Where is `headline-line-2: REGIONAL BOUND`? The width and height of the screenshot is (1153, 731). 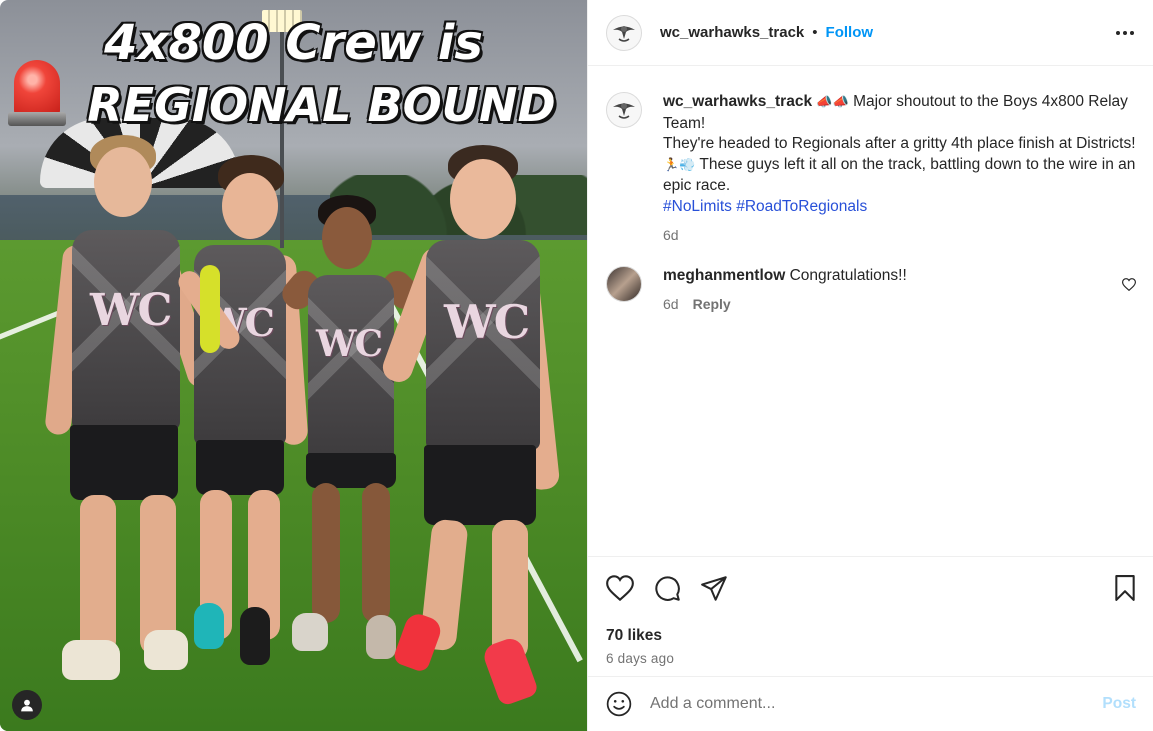 headline-line-2: REGIONAL BOUND is located at coordinates (321, 105).